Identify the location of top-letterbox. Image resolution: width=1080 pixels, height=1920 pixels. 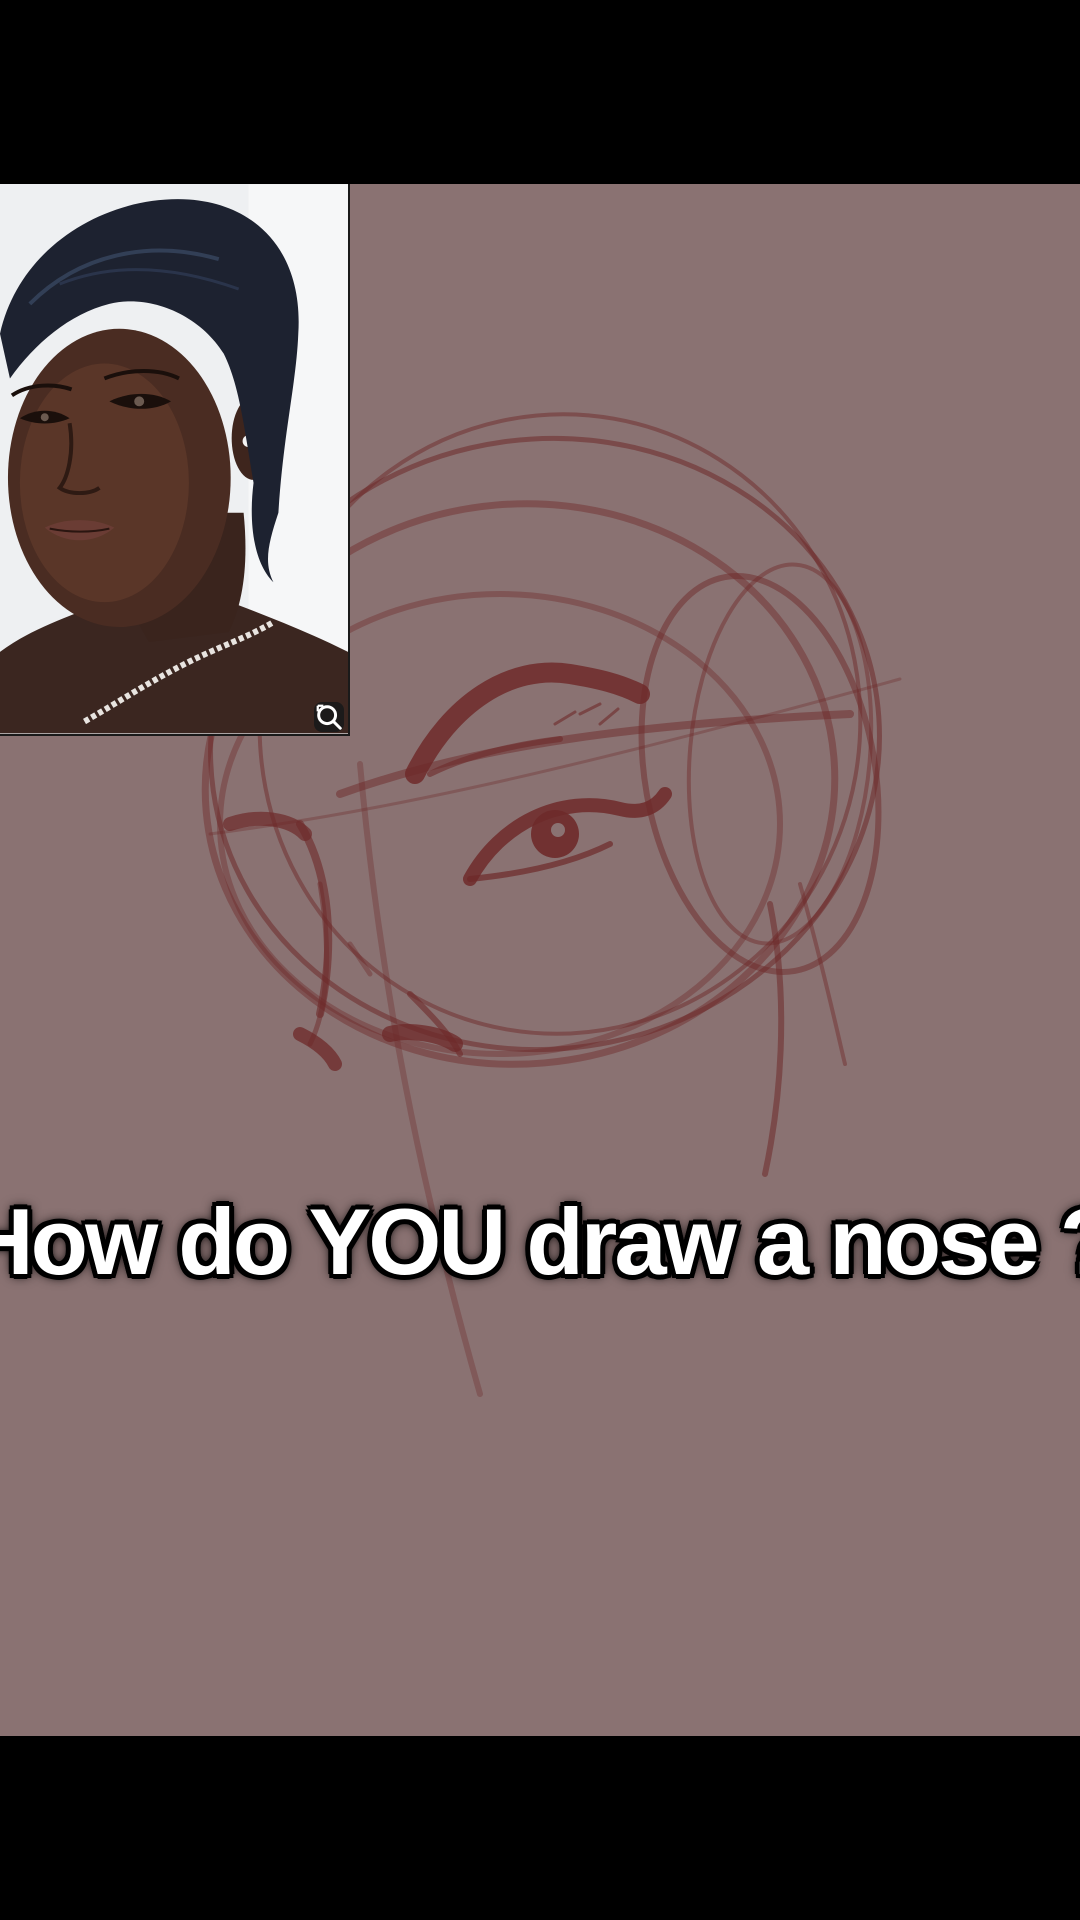
(540, 92).